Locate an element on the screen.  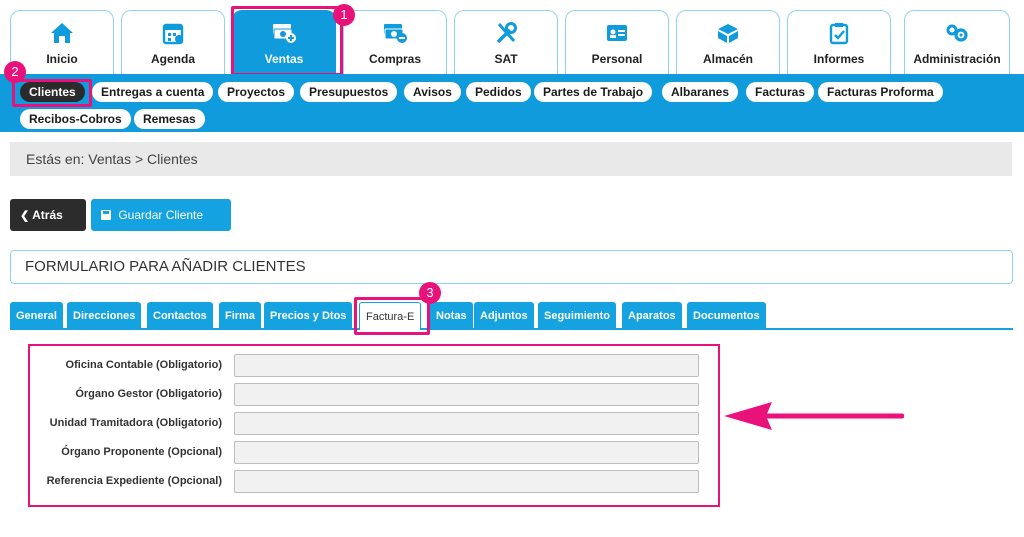
module-label: Compras is located at coordinates (394, 59).